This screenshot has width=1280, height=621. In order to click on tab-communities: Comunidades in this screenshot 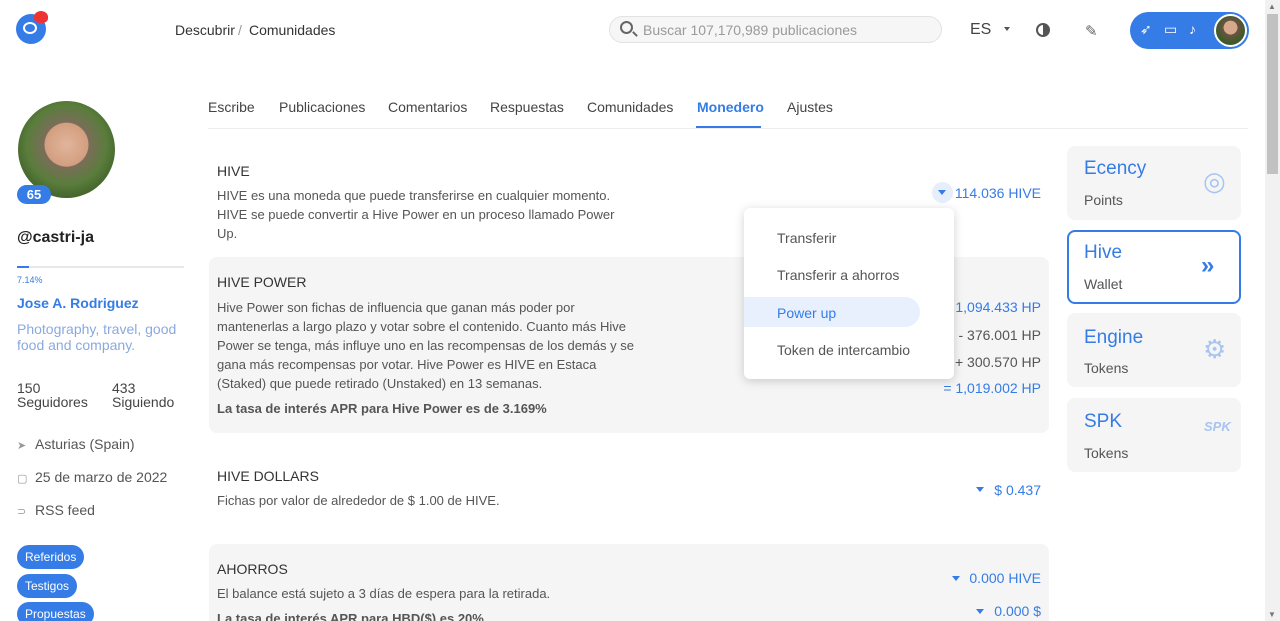, I will do `click(630, 107)`.